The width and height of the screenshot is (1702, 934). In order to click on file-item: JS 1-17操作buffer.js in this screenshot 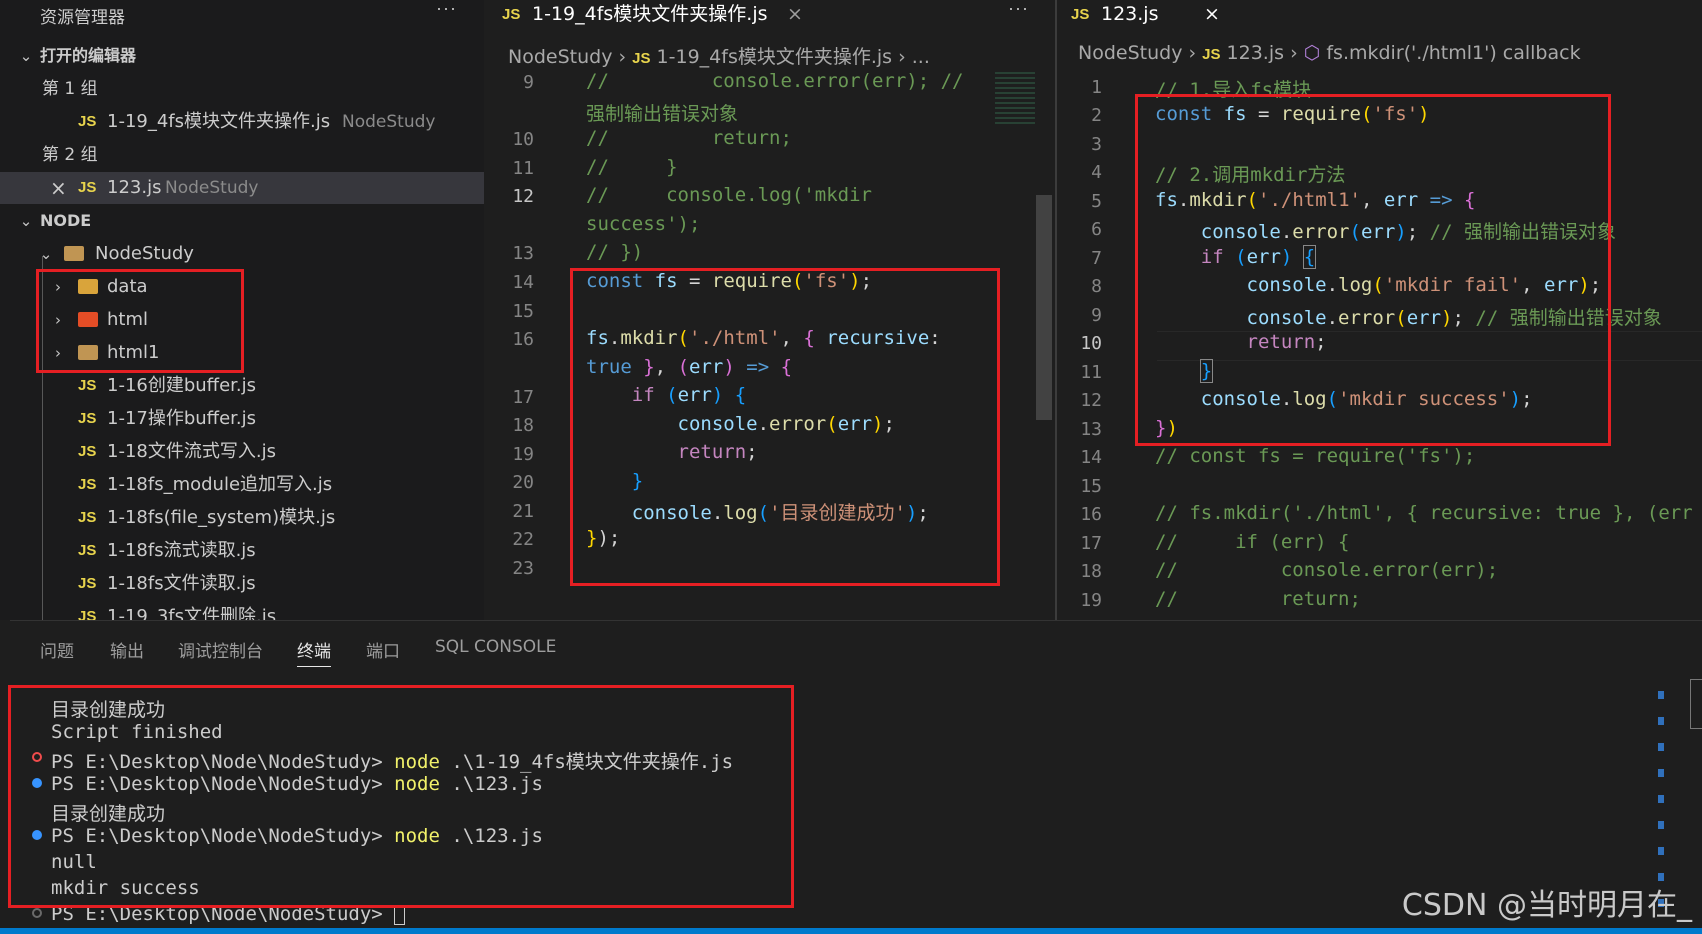, I will do `click(242, 419)`.